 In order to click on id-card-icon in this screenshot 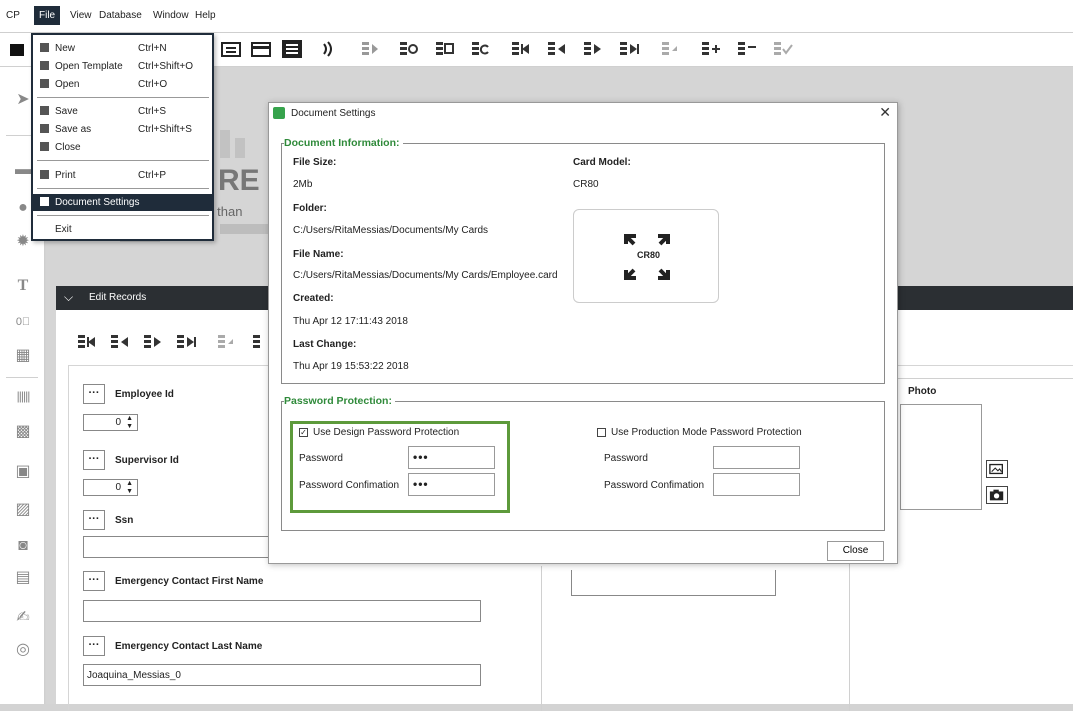, I will do `click(231, 49)`.